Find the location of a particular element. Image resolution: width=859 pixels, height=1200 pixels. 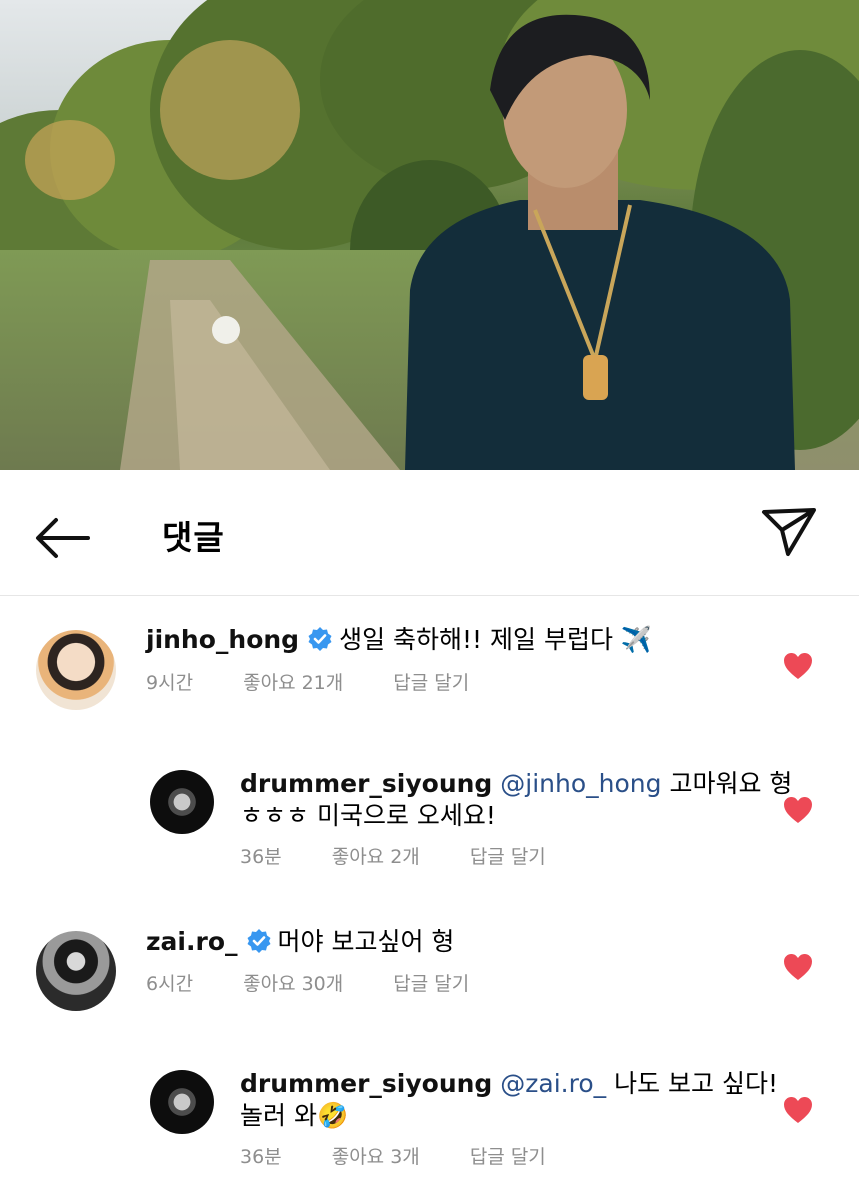

comment-body: drummer_siyoung @jinho_hong 고마워요 형 is located at coordinates (516, 784).